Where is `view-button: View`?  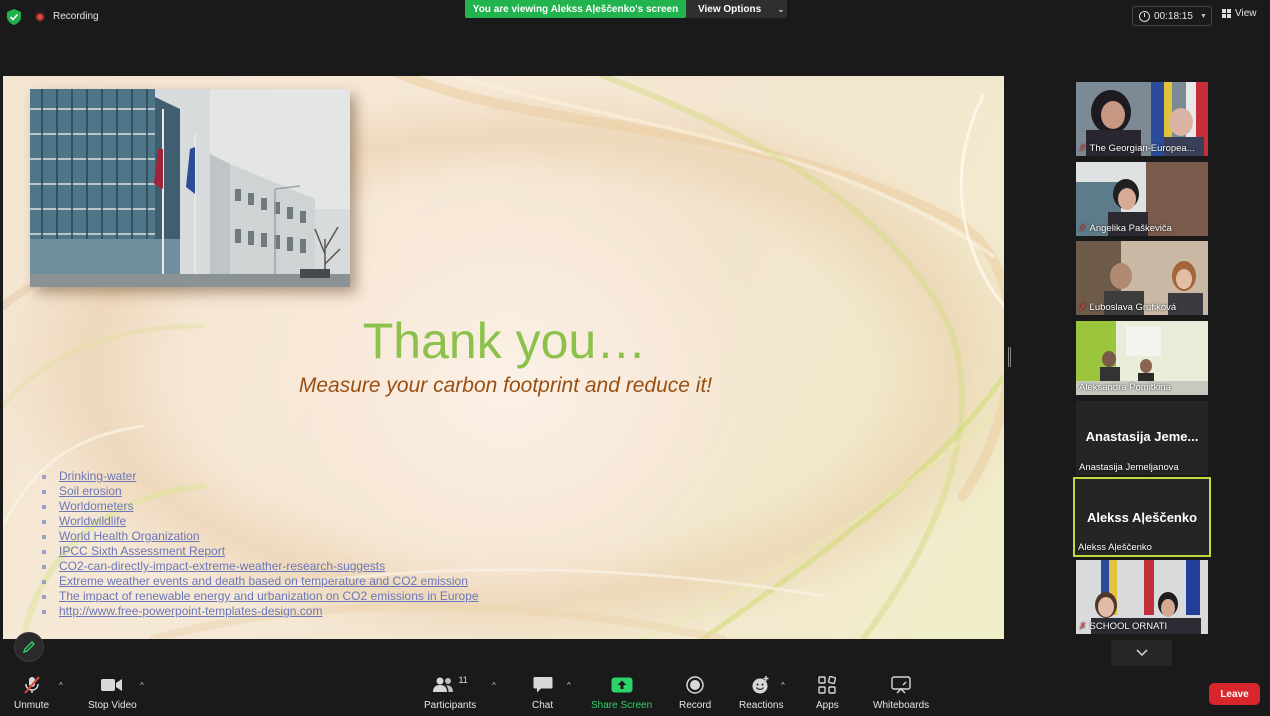
view-button: View is located at coordinates (1239, 13).